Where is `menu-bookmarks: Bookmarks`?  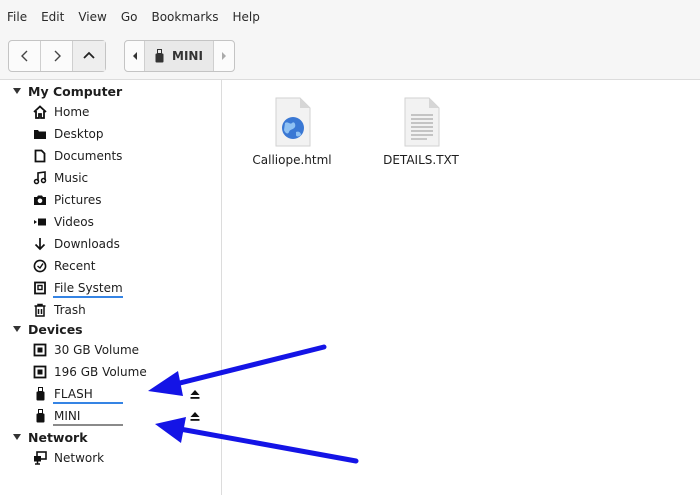
menu-bookmarks: Bookmarks is located at coordinates (184, 17).